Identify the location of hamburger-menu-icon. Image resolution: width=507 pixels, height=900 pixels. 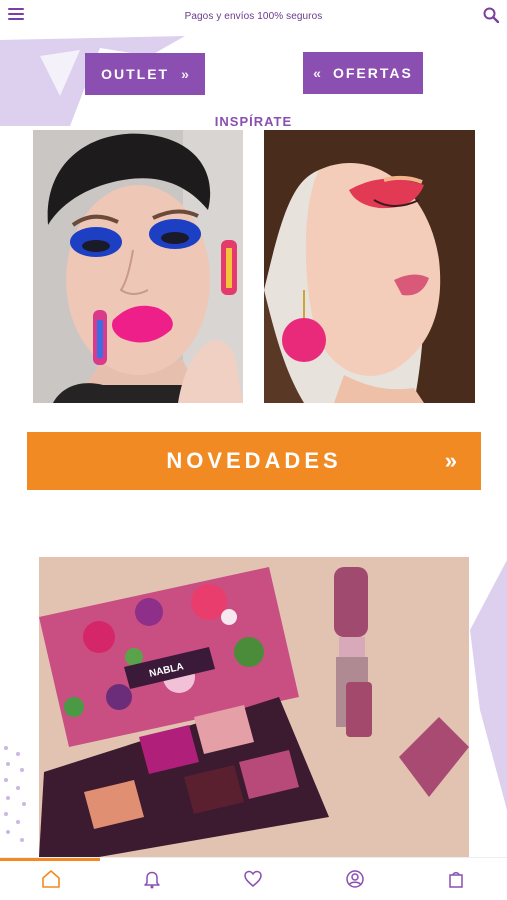
(16, 15).